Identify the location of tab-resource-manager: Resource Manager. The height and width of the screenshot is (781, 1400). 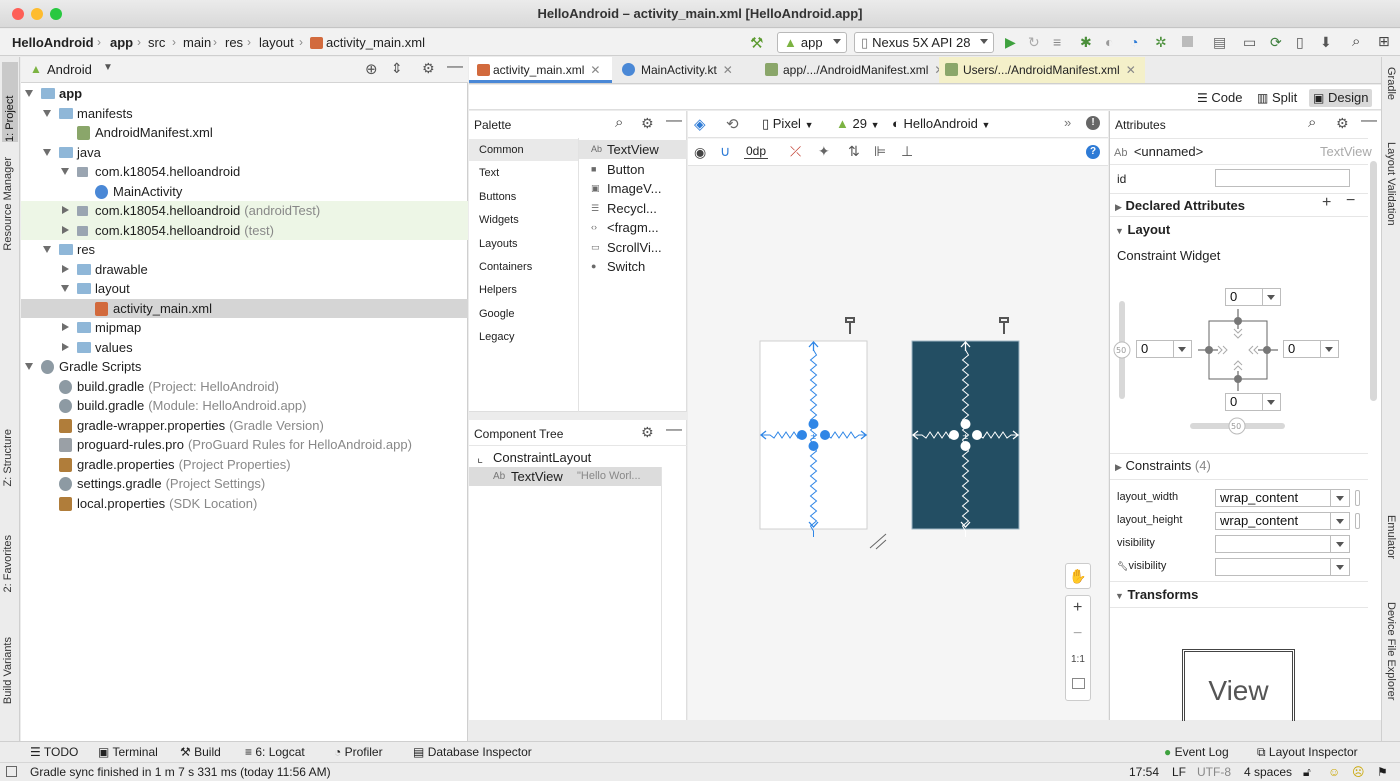
(8, 204).